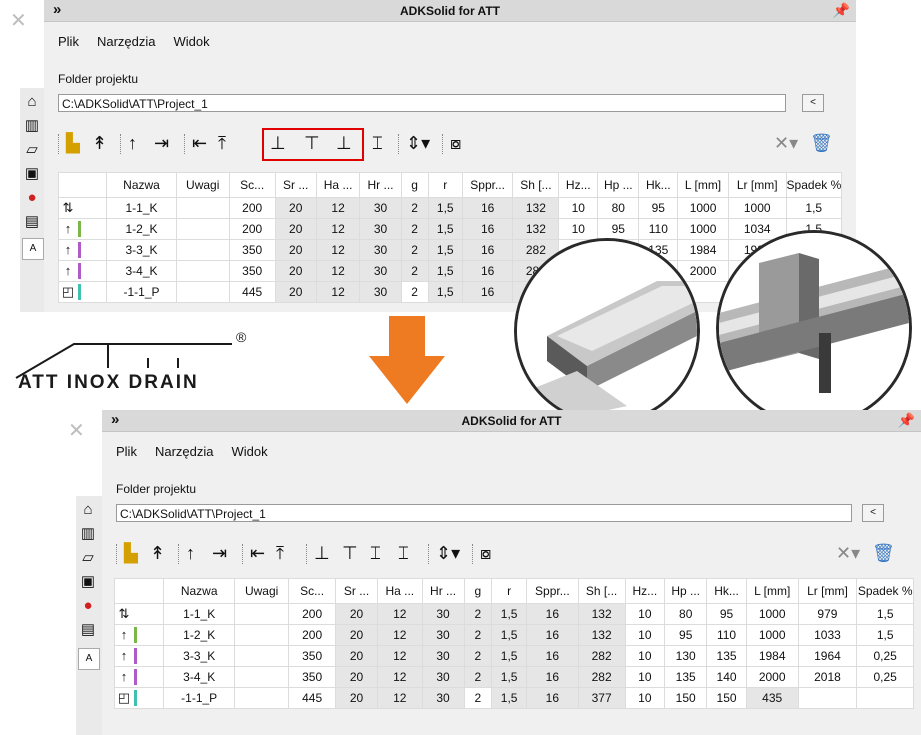  Describe the element at coordinates (841, 10) in the screenshot. I see `pin-icon: 📌` at that location.